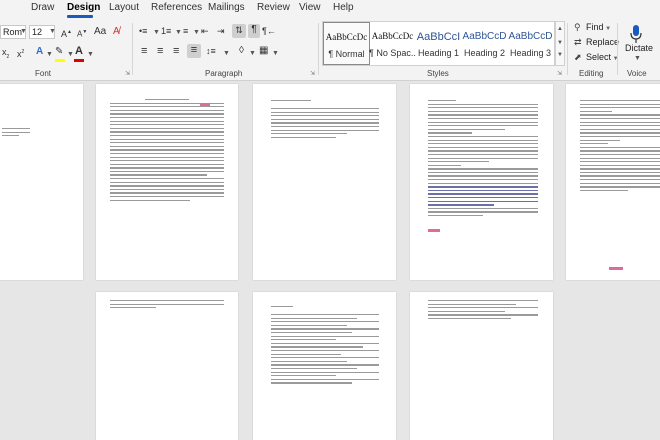 Image resolution: width=660 pixels, height=440 pixels. What do you see at coordinates (346, 43) in the screenshot?
I see `style-normal: AaBbCcDc ¶ Normal` at bounding box center [346, 43].